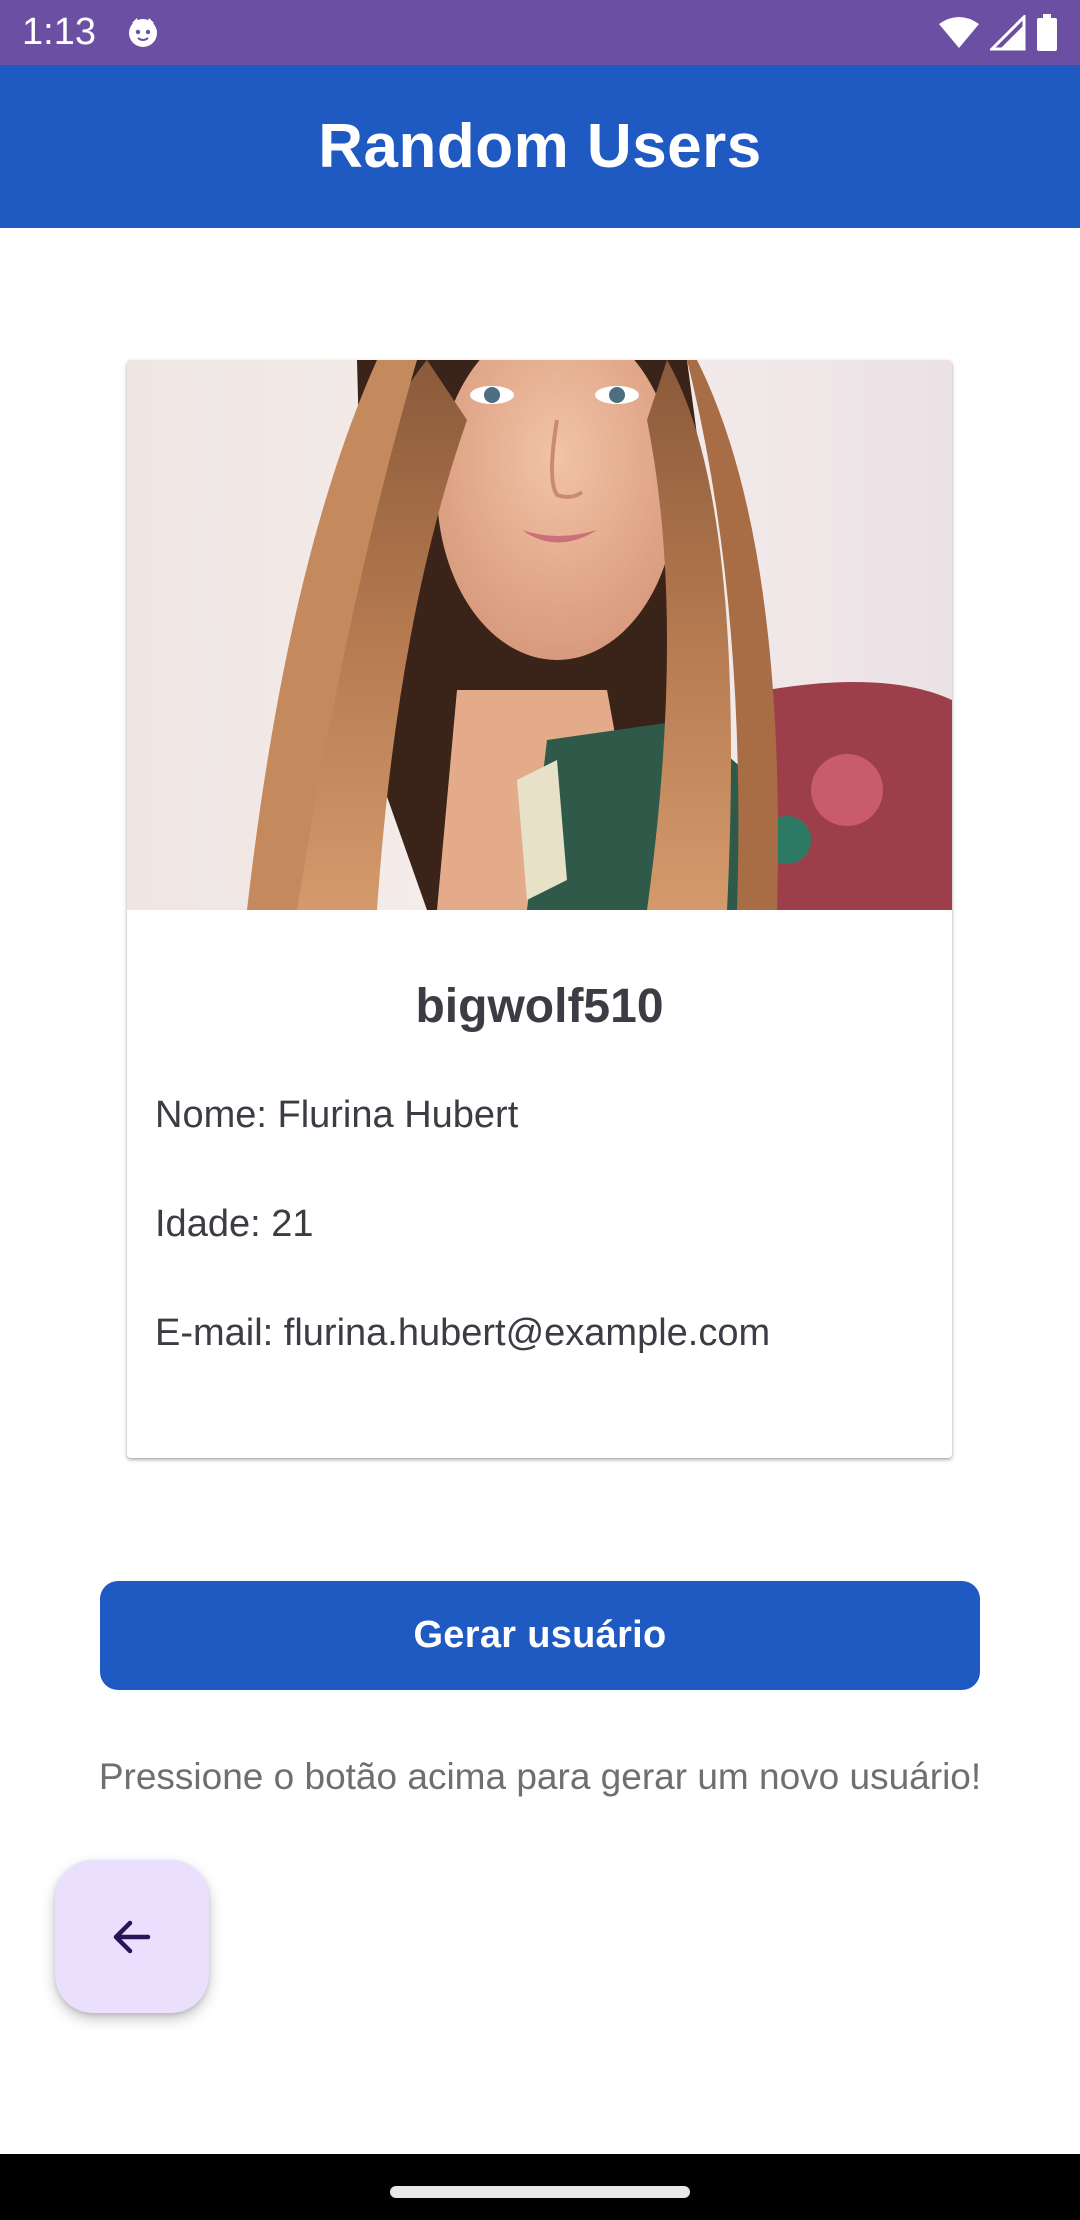  I want to click on user-age: Idade: 21, so click(234, 1224).